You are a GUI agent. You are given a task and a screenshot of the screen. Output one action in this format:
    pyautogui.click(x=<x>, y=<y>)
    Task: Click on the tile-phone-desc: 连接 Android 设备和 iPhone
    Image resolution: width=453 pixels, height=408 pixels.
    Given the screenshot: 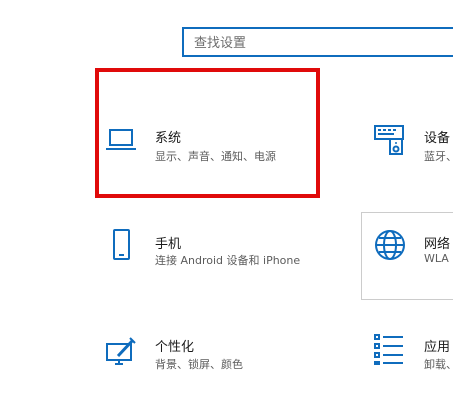 What is the action you would take?
    pyautogui.click(x=228, y=260)
    